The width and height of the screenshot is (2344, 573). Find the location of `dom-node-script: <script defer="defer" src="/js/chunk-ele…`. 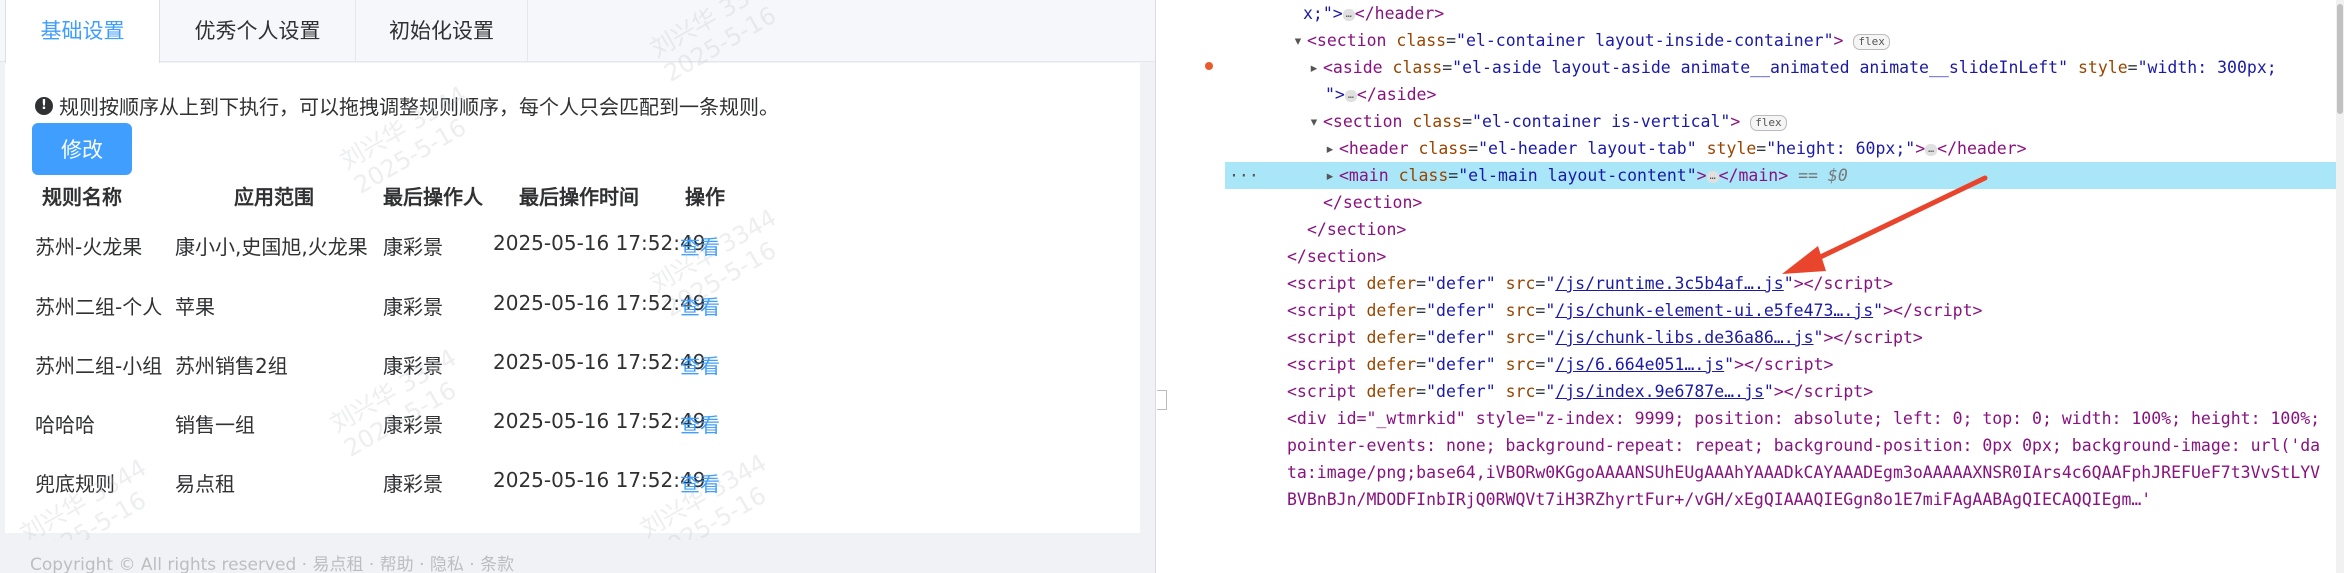

dom-node-script: <script defer="defer" src="/js/chunk-ele… is located at coordinates (1784, 310).